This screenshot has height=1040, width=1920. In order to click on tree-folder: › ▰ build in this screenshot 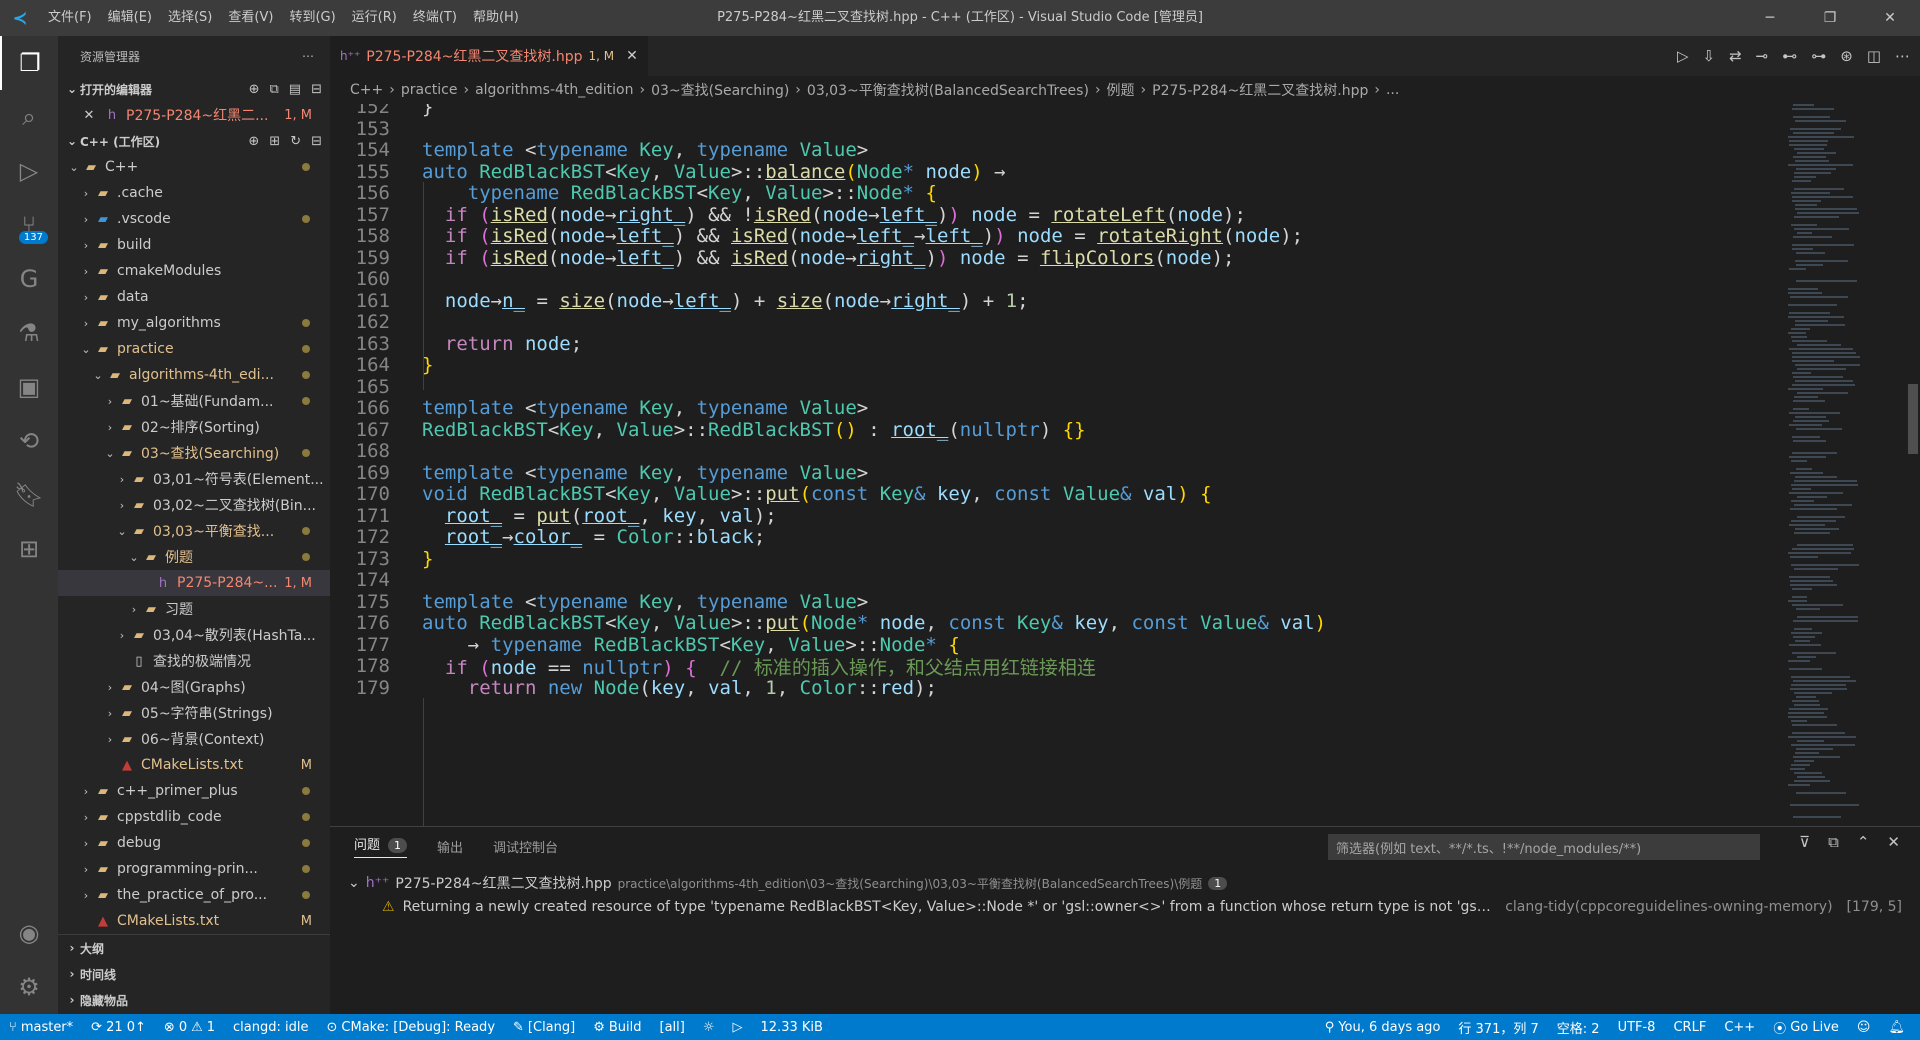, I will do `click(194, 245)`.